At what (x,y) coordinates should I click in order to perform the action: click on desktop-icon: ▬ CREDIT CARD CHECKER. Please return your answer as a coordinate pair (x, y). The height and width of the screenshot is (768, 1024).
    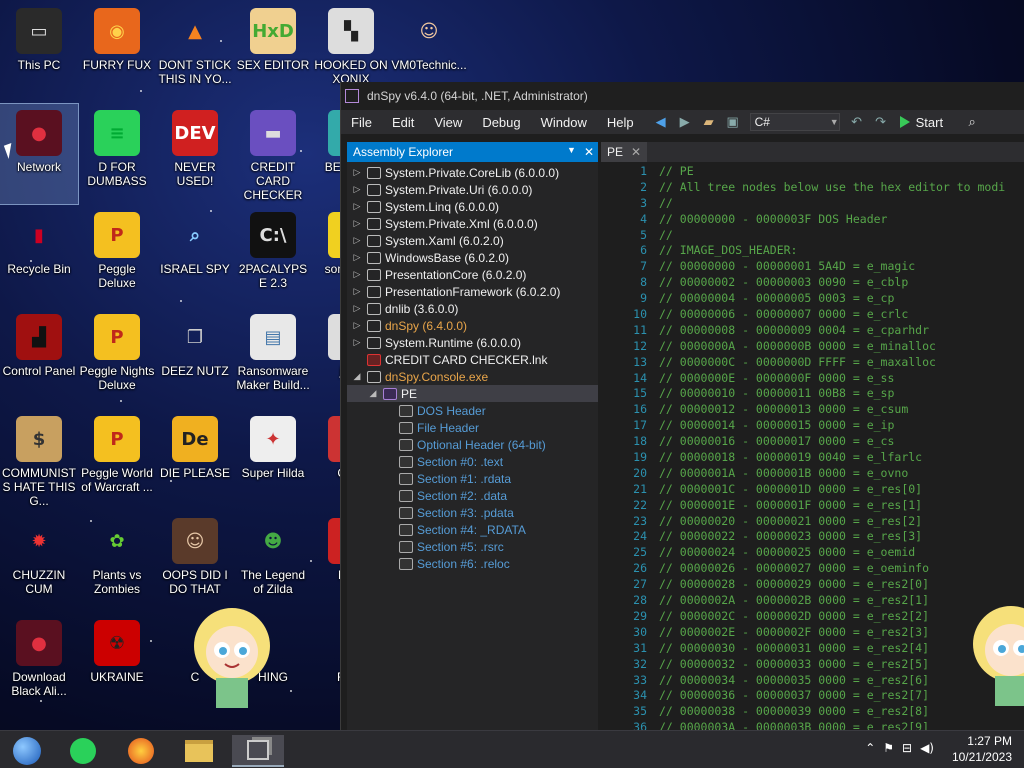
    Looking at the image, I should click on (273, 154).